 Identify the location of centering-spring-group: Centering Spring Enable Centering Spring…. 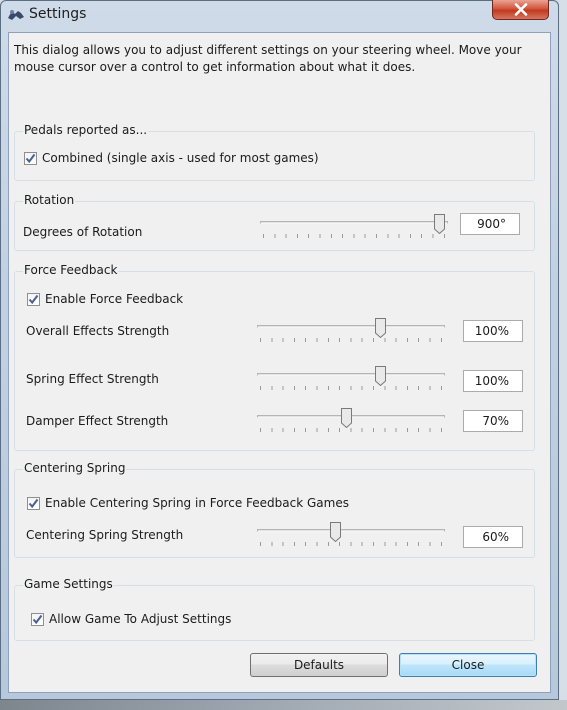
(274, 509).